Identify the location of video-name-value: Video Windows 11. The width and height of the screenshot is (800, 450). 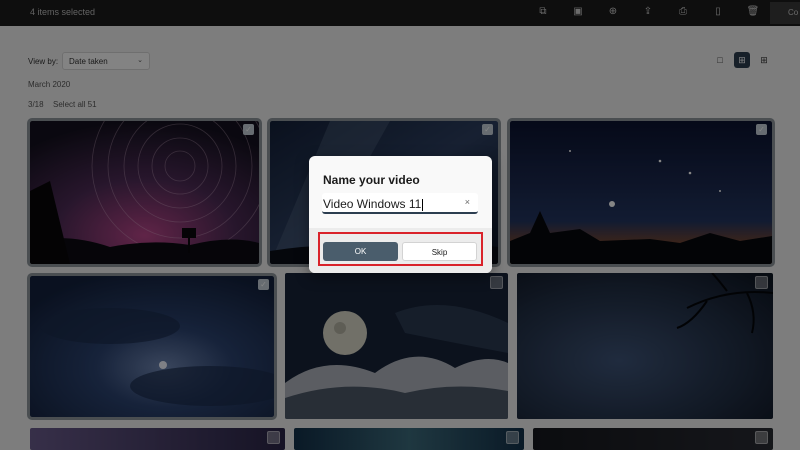
(373, 204).